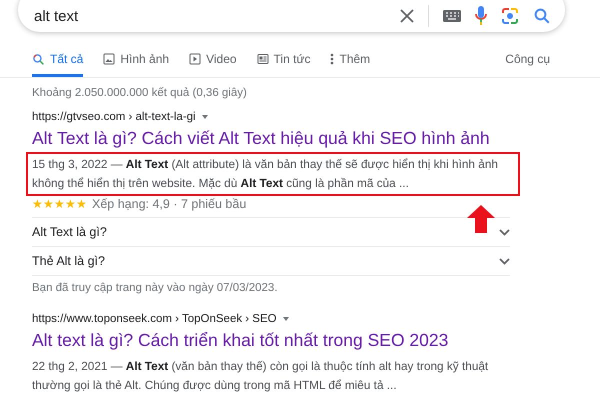  I want to click on result-title: Alt Text là gì? Cách viết Alt Text hiệu quả khi SEO hình ảnh, so click(271, 138).